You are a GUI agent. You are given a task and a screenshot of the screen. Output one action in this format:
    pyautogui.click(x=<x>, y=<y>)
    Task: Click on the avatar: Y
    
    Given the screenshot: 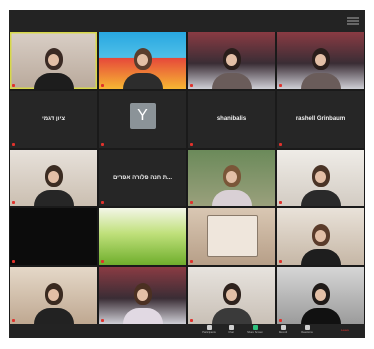 What is the action you would take?
    pyautogui.click(x=142, y=116)
    